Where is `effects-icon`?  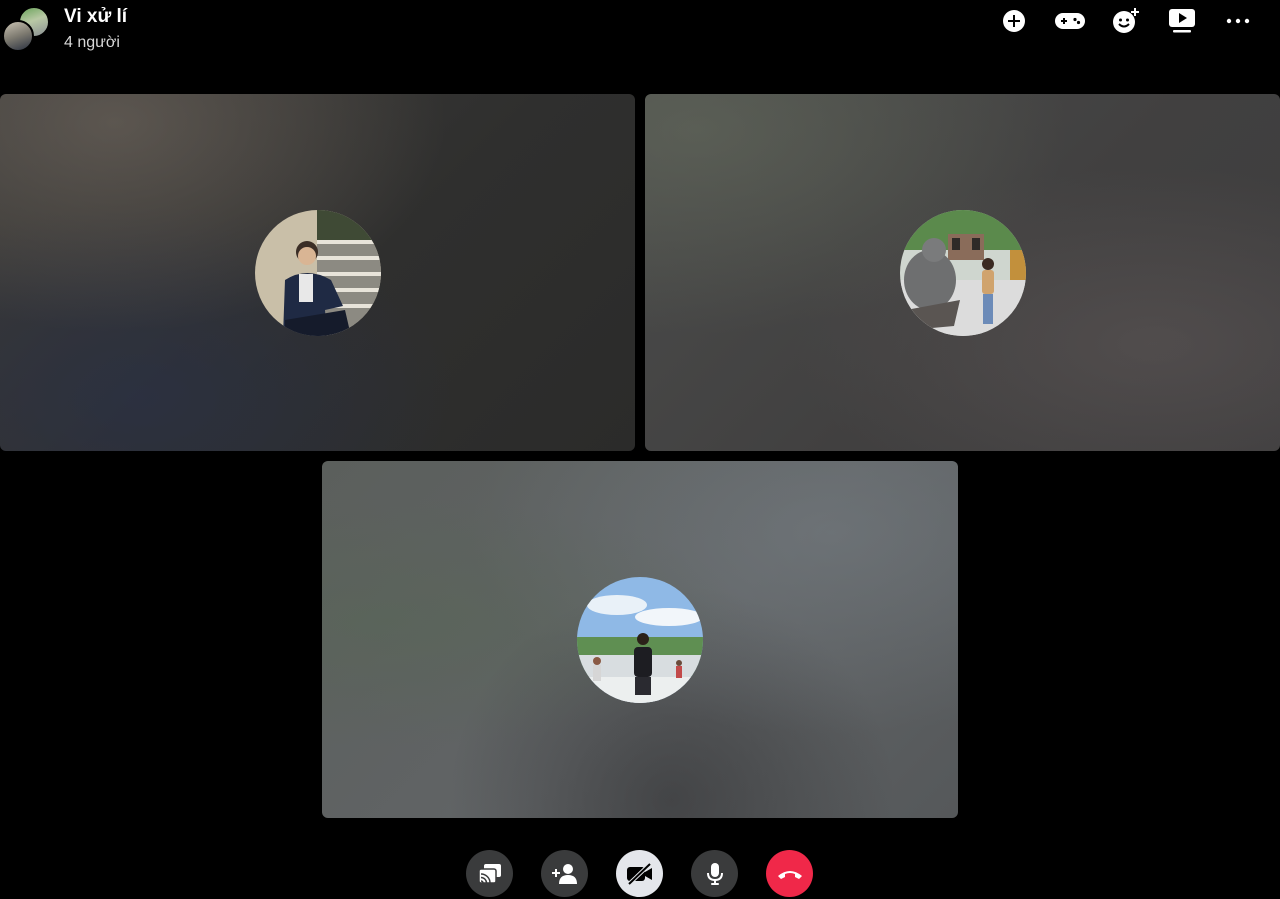
effects-icon is located at coordinates (1126, 20).